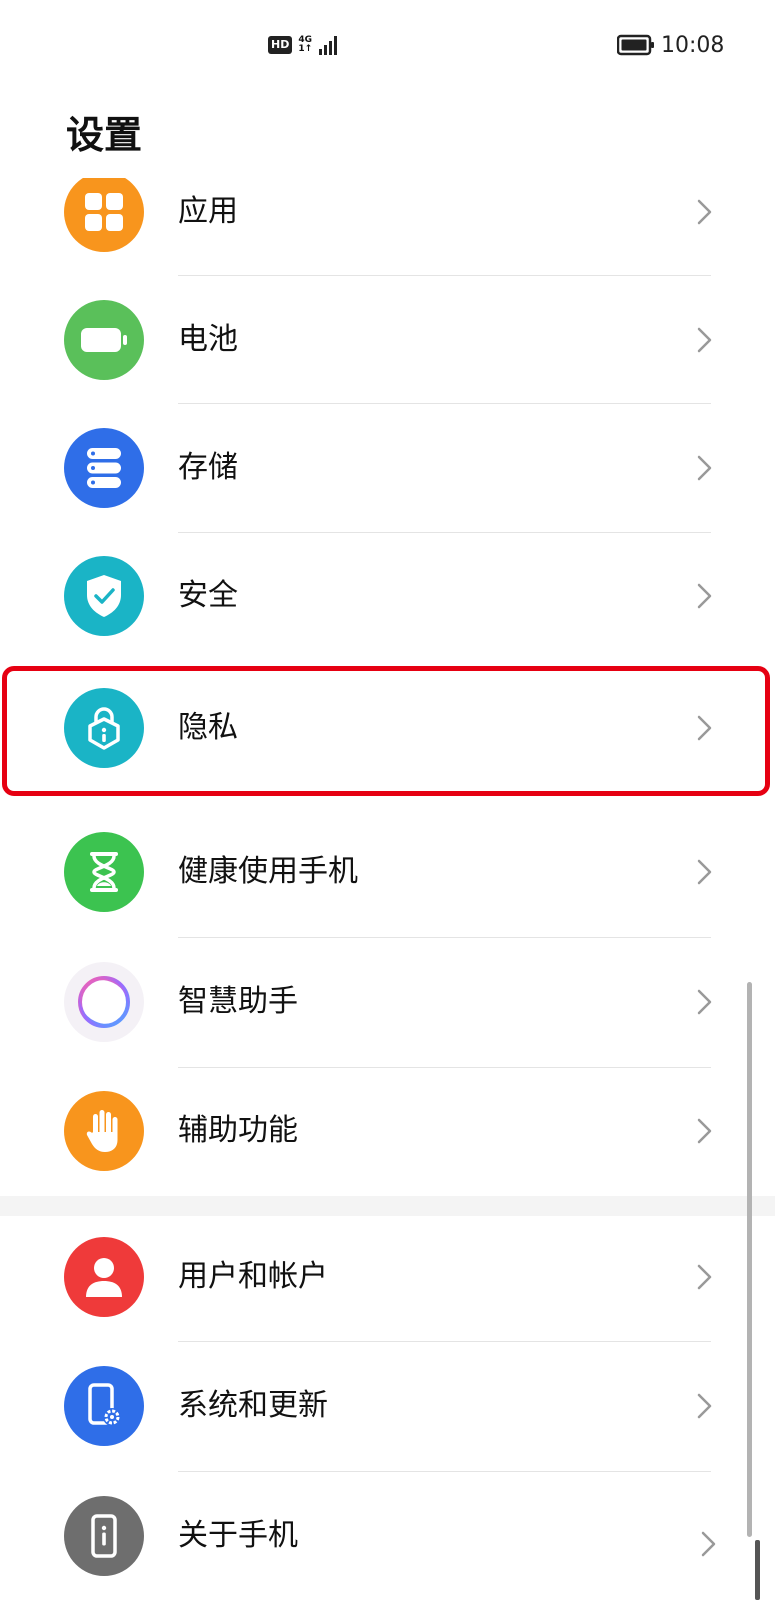 The height and width of the screenshot is (1600, 775). What do you see at coordinates (387, 596) in the screenshot?
I see `settings-item-security: 安全` at bounding box center [387, 596].